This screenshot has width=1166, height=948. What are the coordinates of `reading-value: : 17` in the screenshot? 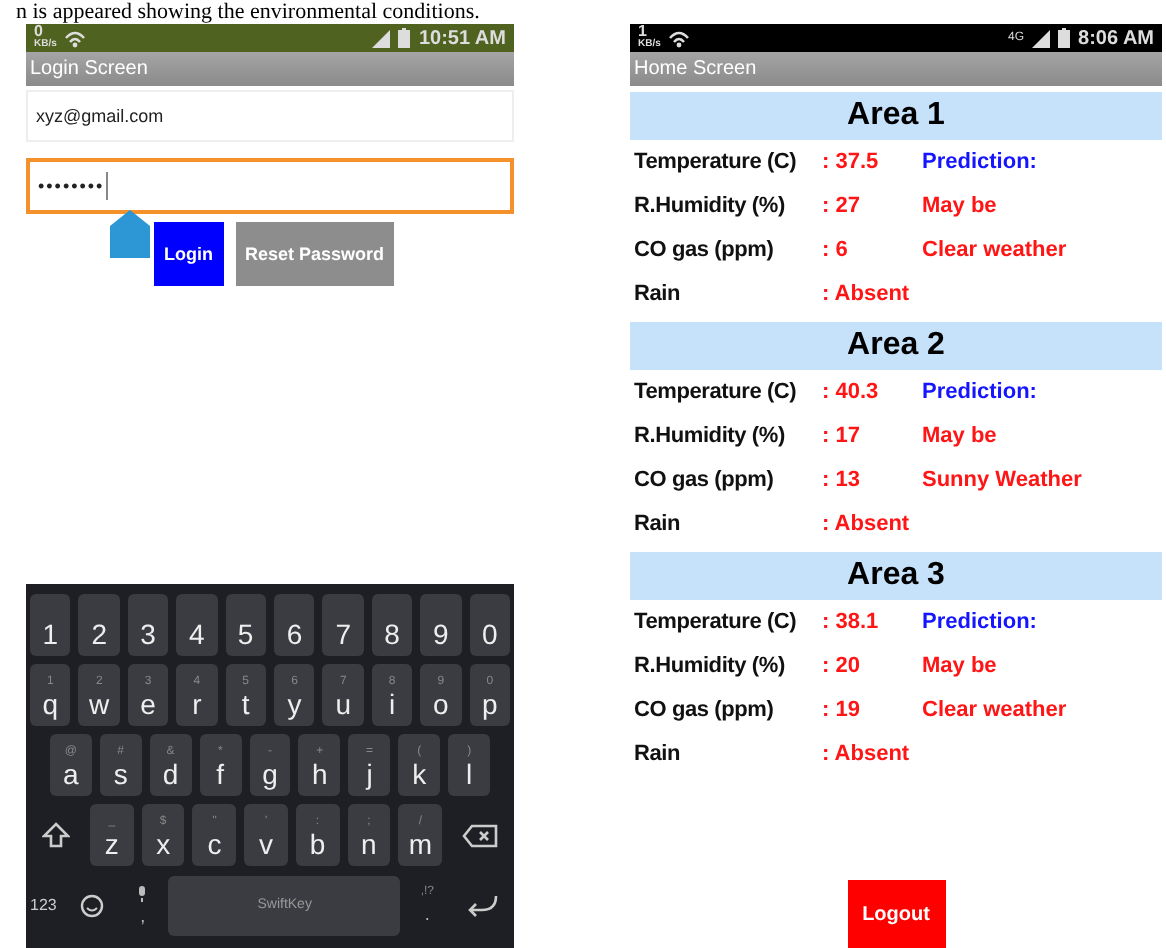 It's located at (842, 436).